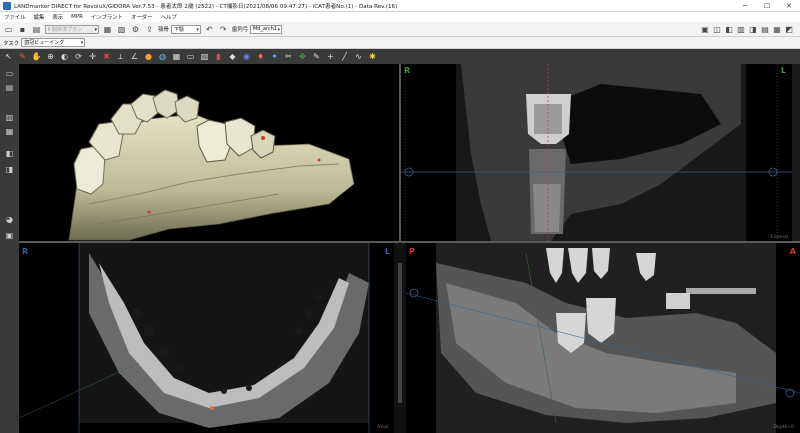  Describe the element at coordinates (149, 29) in the screenshot. I see `export-icon: ⇪` at that location.